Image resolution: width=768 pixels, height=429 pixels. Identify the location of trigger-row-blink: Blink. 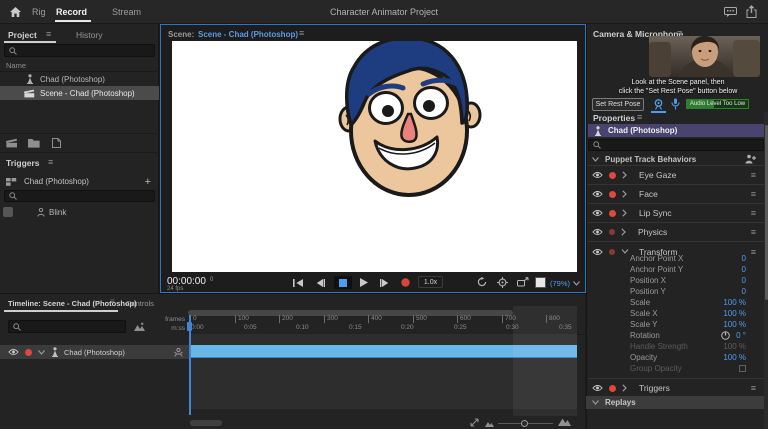
(79, 212).